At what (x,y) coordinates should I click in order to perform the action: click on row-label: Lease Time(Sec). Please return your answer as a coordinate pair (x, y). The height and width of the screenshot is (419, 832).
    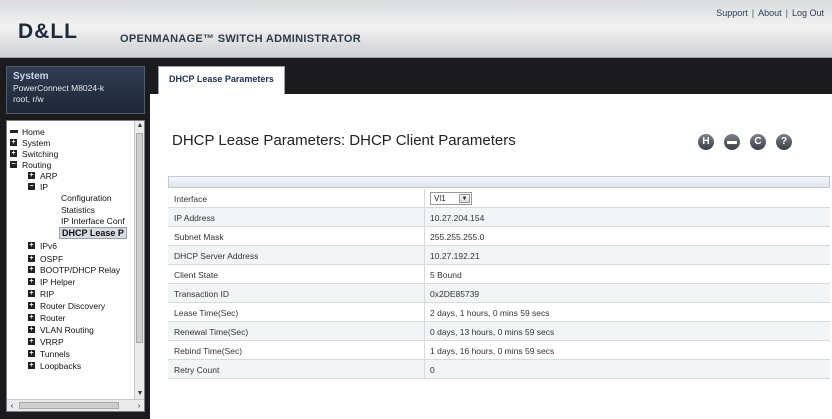
    Looking at the image, I should click on (206, 313).